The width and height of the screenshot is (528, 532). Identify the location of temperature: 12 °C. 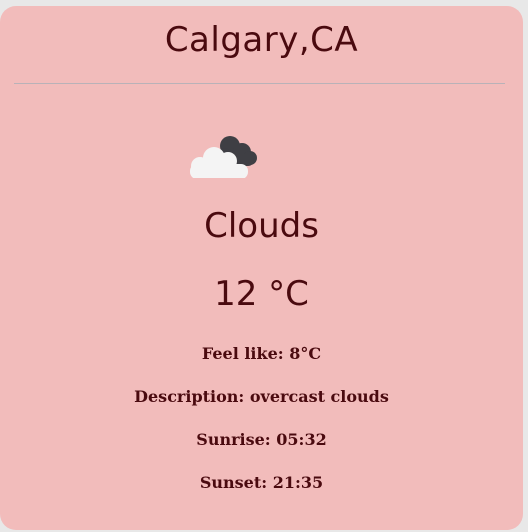
(261, 294).